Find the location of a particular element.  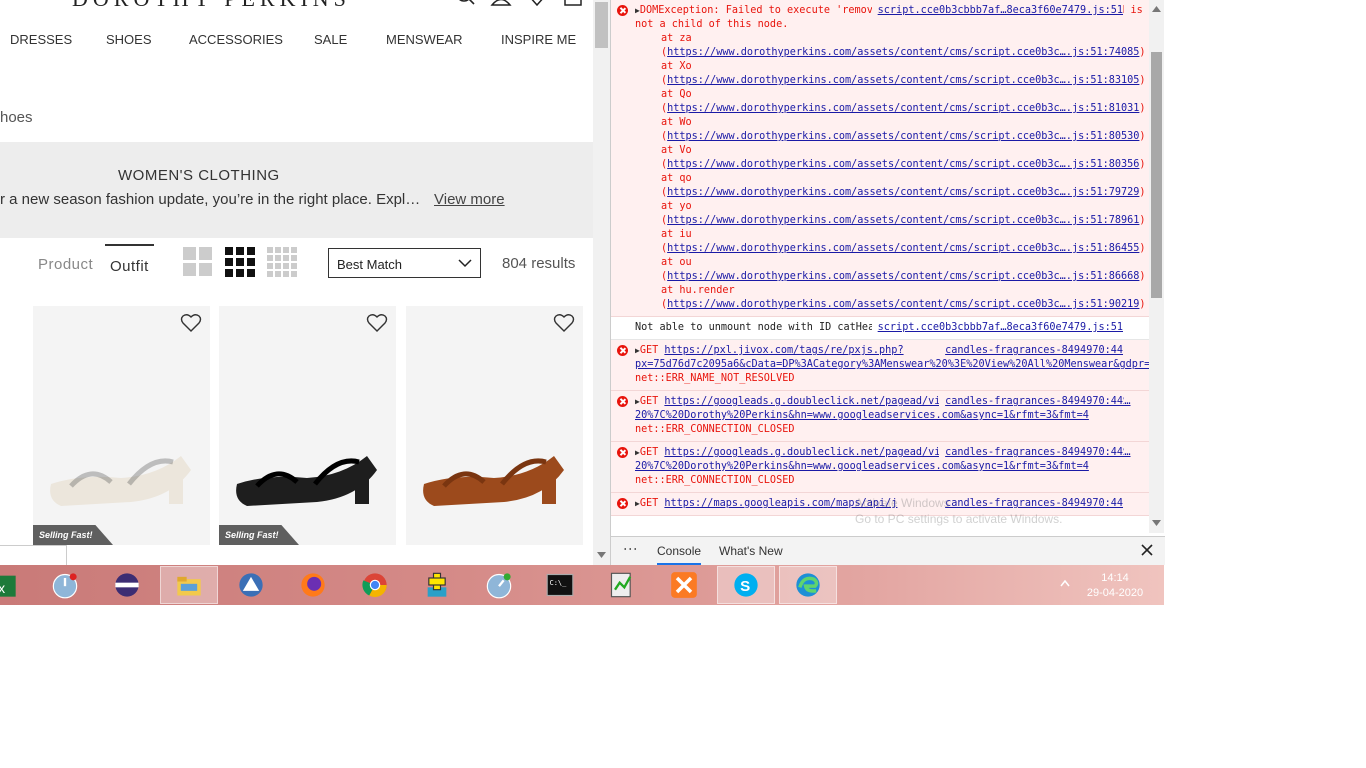

taskbar-file-explorer-button is located at coordinates (189, 585).